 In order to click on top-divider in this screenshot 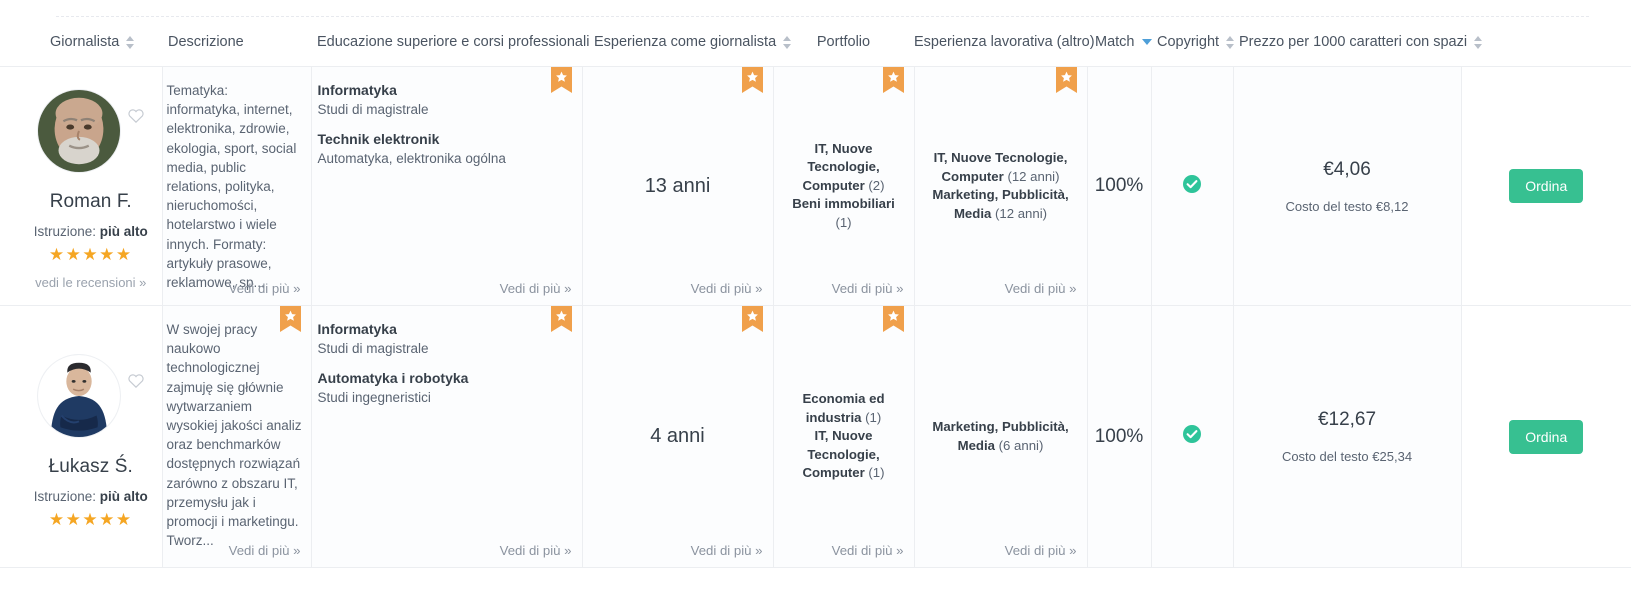, I will do `click(822, 16)`.